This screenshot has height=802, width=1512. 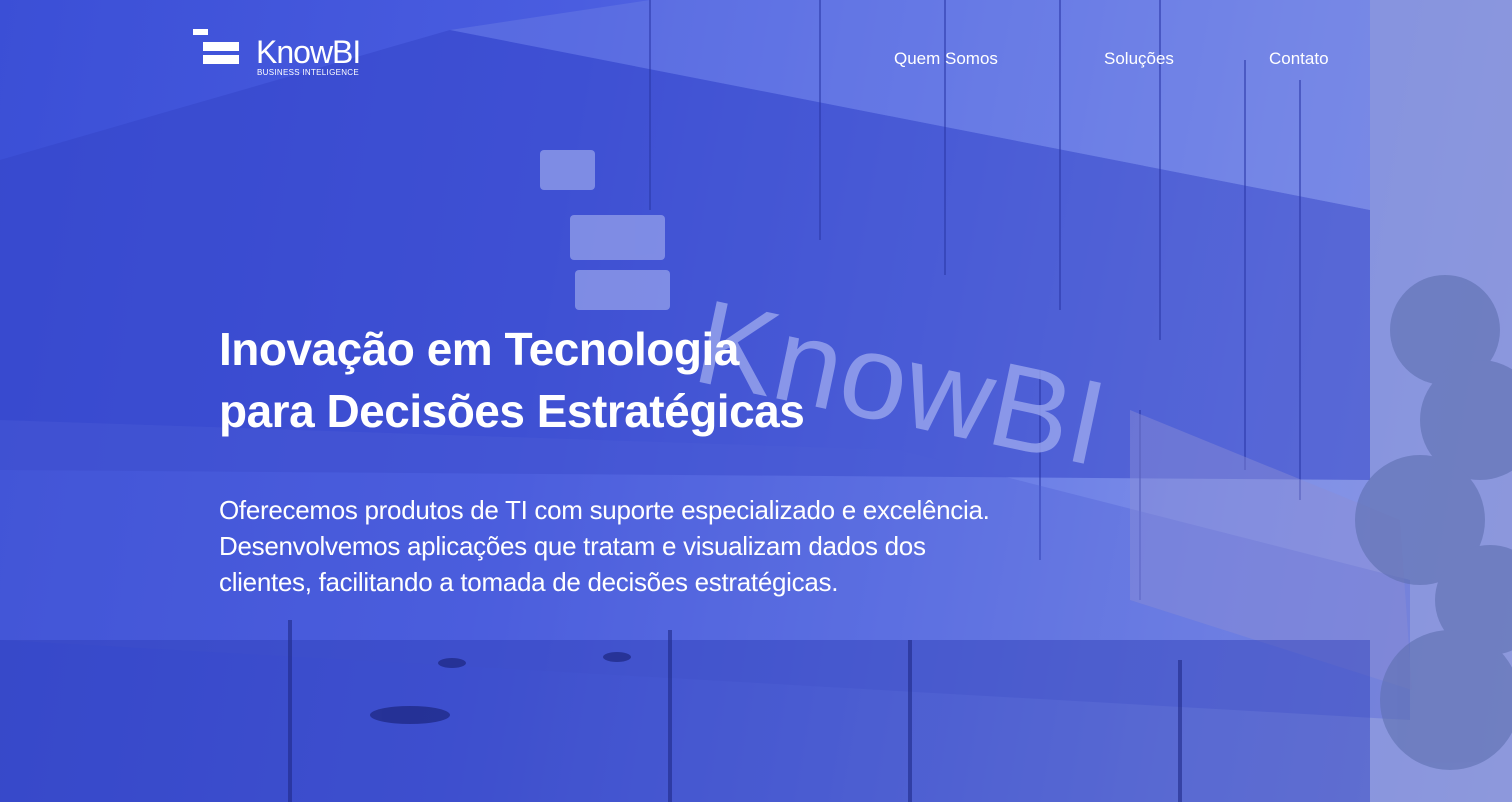 What do you see at coordinates (216, 46) in the screenshot?
I see `stacked-bars-logo-icon` at bounding box center [216, 46].